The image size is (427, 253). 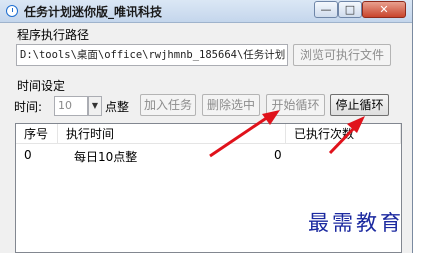 I want to click on hour-unit-label: 点整, so click(x=117, y=107).